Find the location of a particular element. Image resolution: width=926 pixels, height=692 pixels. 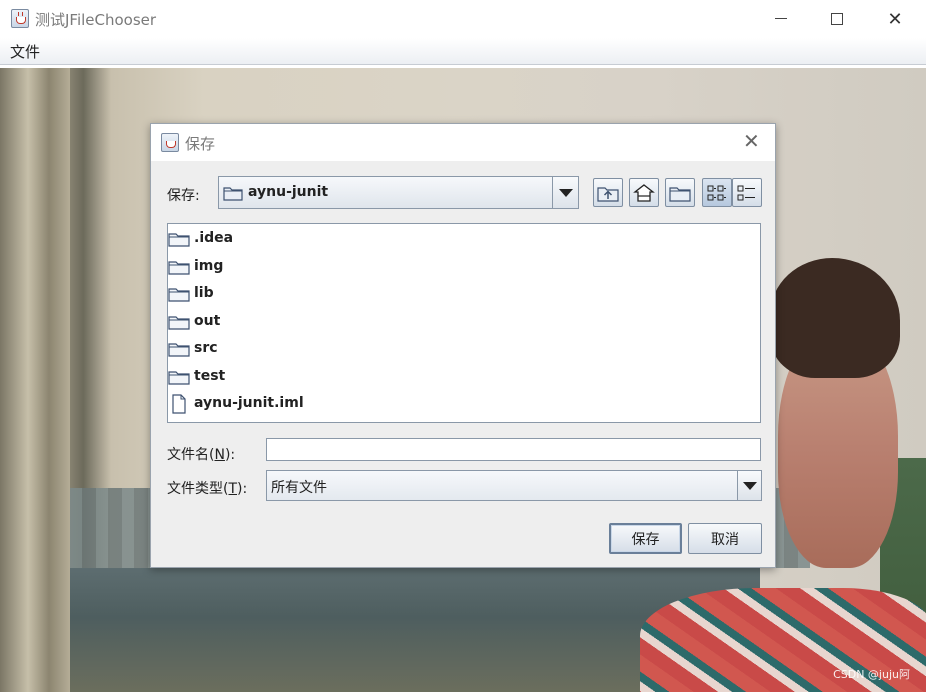

maximize-button is located at coordinates (837, 19).